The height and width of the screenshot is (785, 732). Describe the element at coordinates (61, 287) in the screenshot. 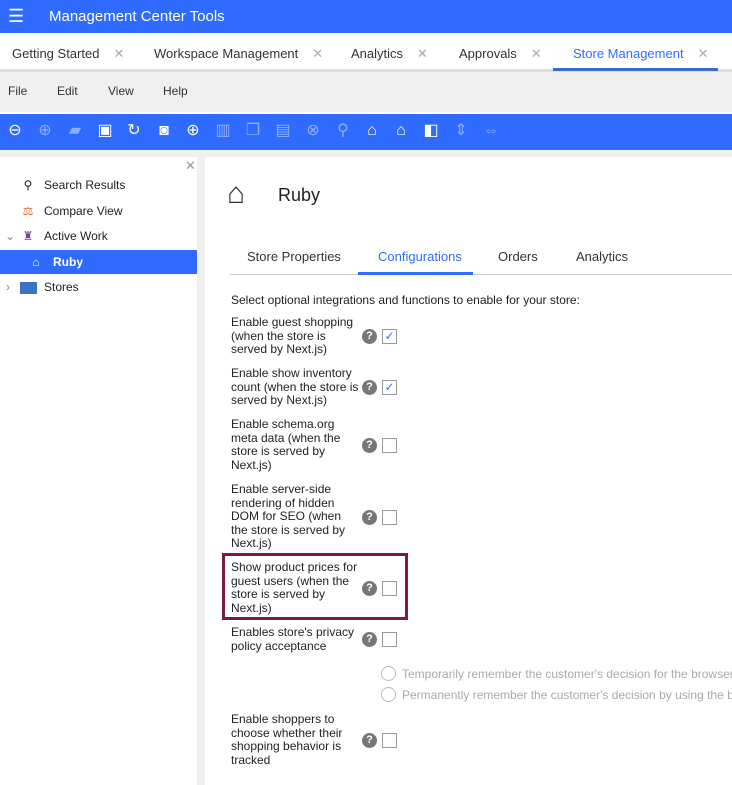

I see `item-label: Stores` at that location.